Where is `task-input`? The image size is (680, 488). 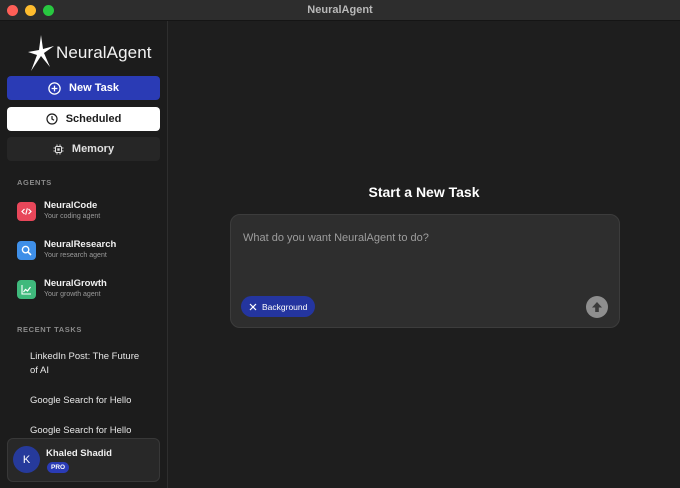 task-input is located at coordinates (423, 238).